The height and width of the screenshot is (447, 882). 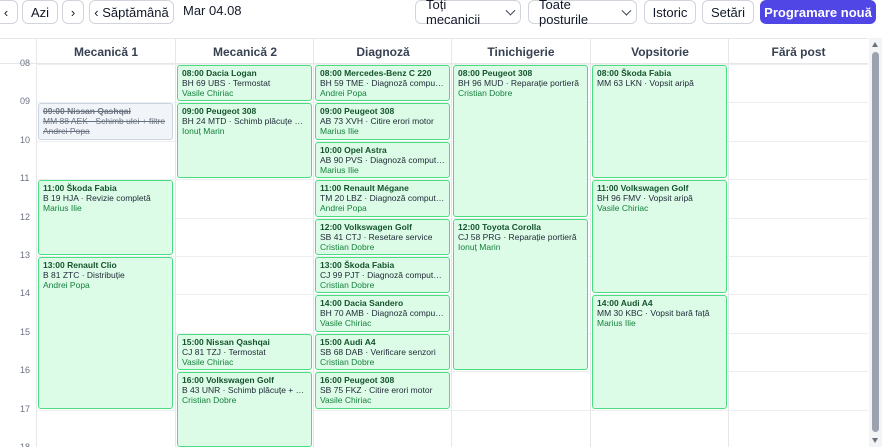 What do you see at coordinates (9, 12) in the screenshot?
I see `prev-day-button: ‹` at bounding box center [9, 12].